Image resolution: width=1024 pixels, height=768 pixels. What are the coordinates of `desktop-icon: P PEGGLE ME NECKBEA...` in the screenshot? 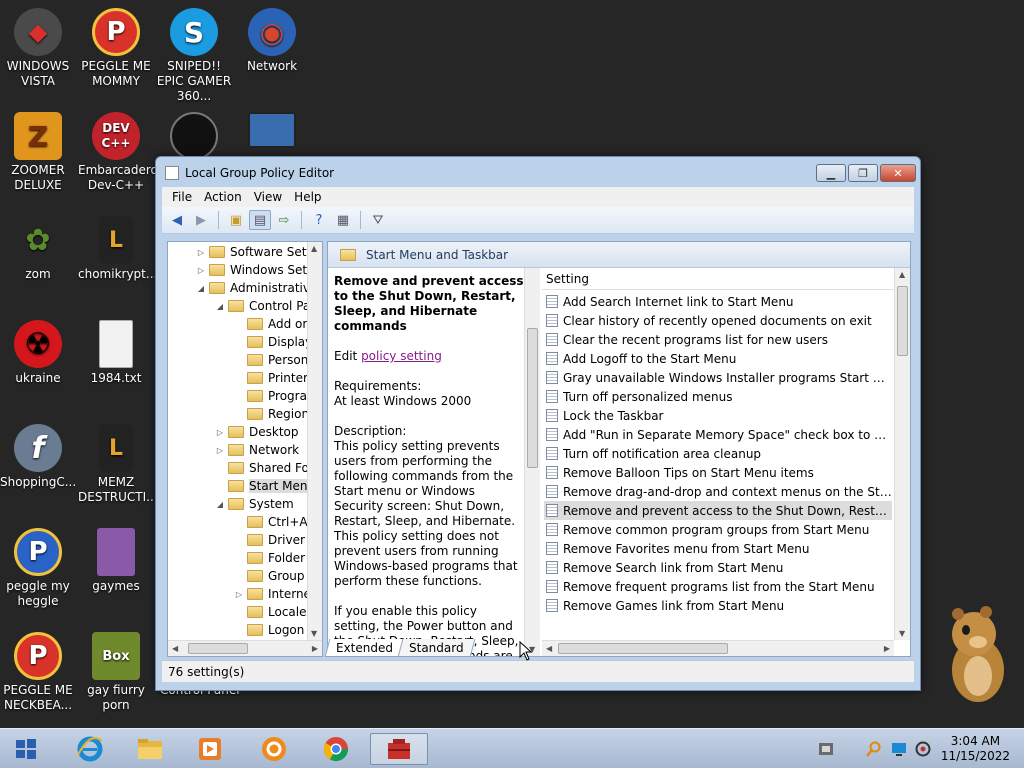 It's located at (38, 672).